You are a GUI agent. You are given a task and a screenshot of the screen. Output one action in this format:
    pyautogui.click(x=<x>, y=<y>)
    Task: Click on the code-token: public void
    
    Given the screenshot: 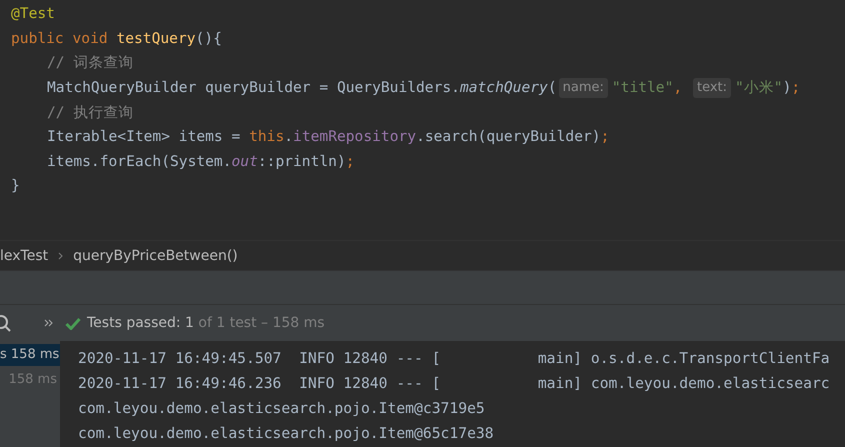 What is the action you would take?
    pyautogui.click(x=60, y=38)
    